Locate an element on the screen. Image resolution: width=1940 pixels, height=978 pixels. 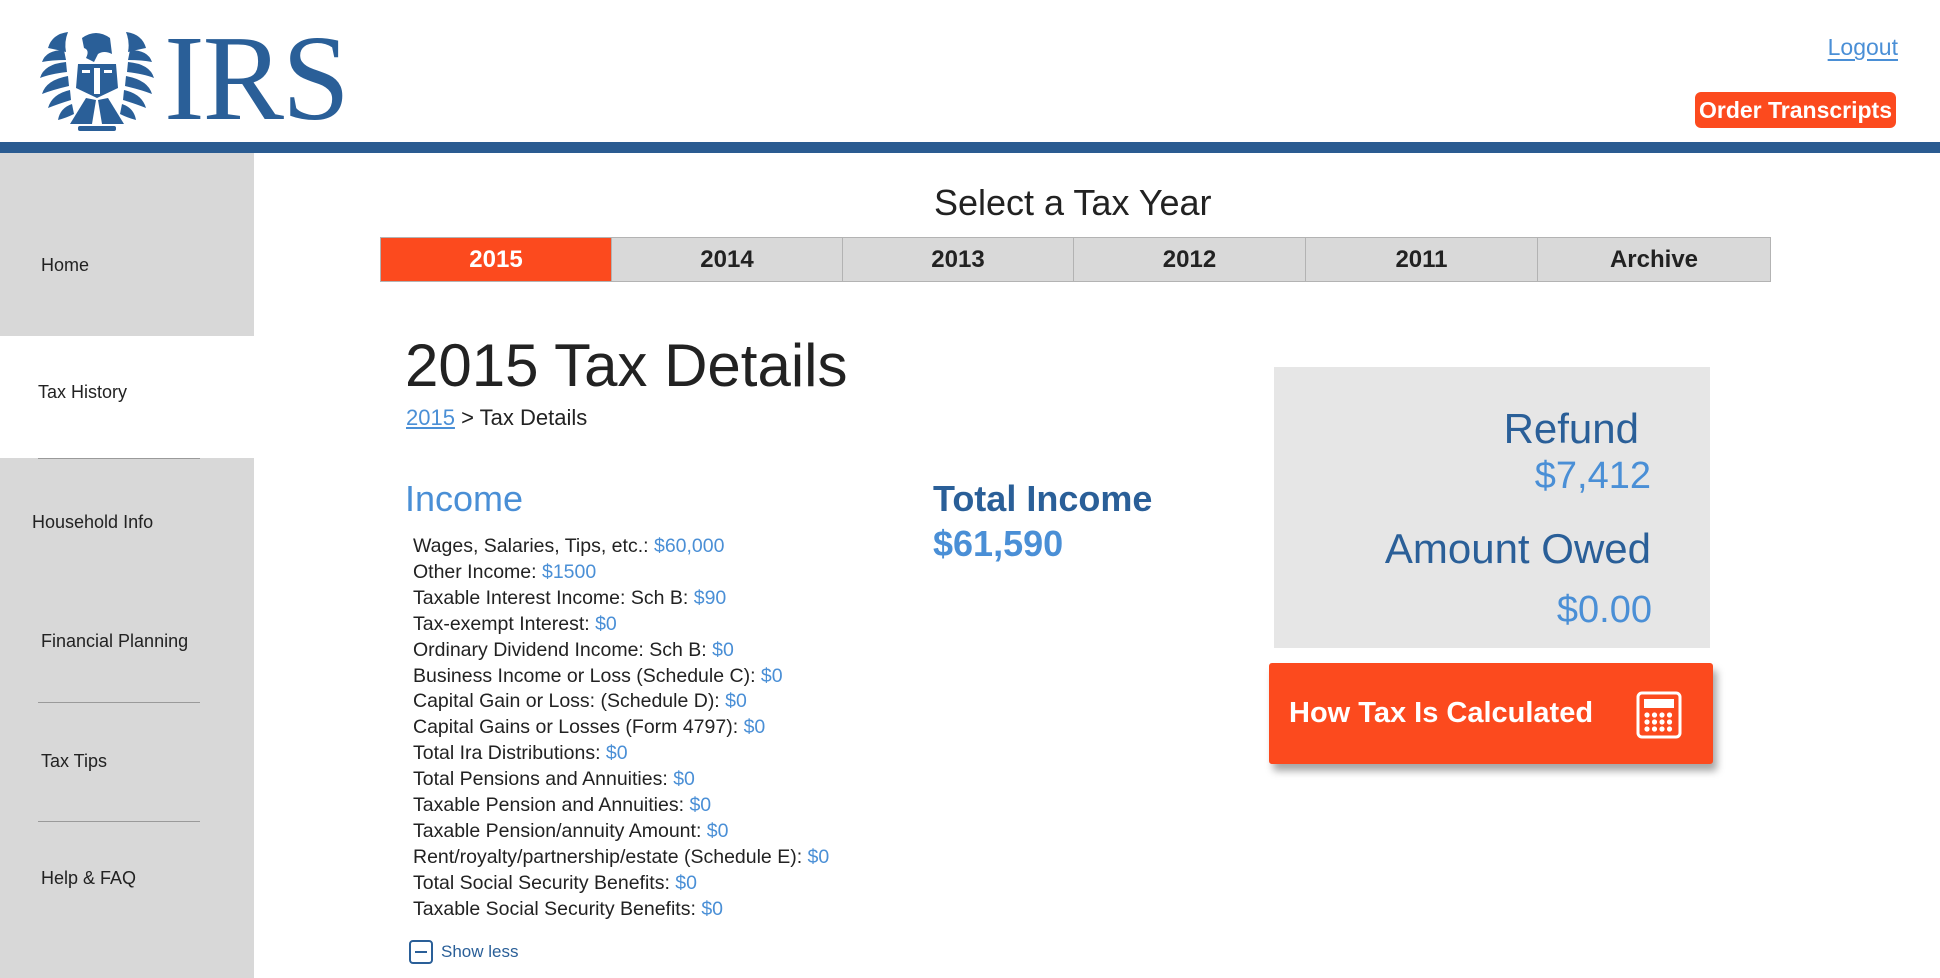
list-item: Taxable Interest Income: Sch B: $90 is located at coordinates (621, 599).